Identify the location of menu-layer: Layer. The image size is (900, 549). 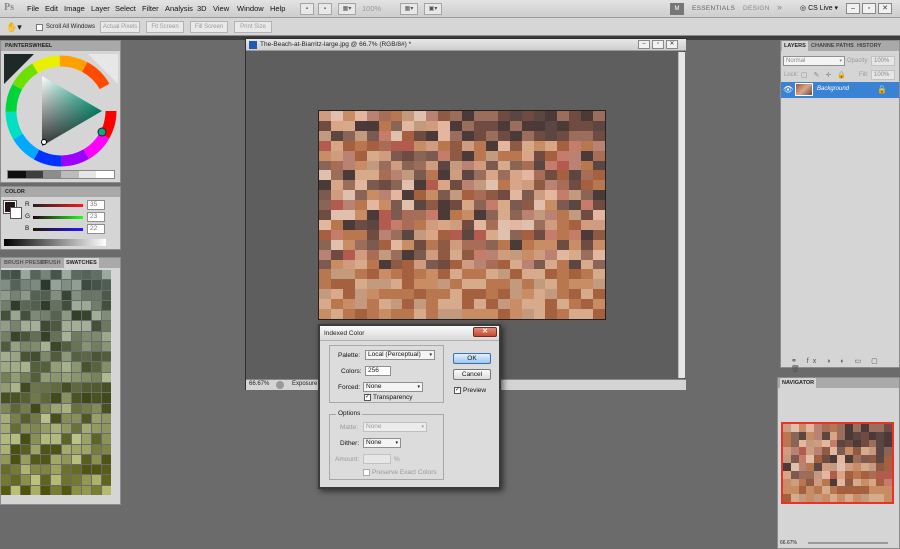
(100, 8).